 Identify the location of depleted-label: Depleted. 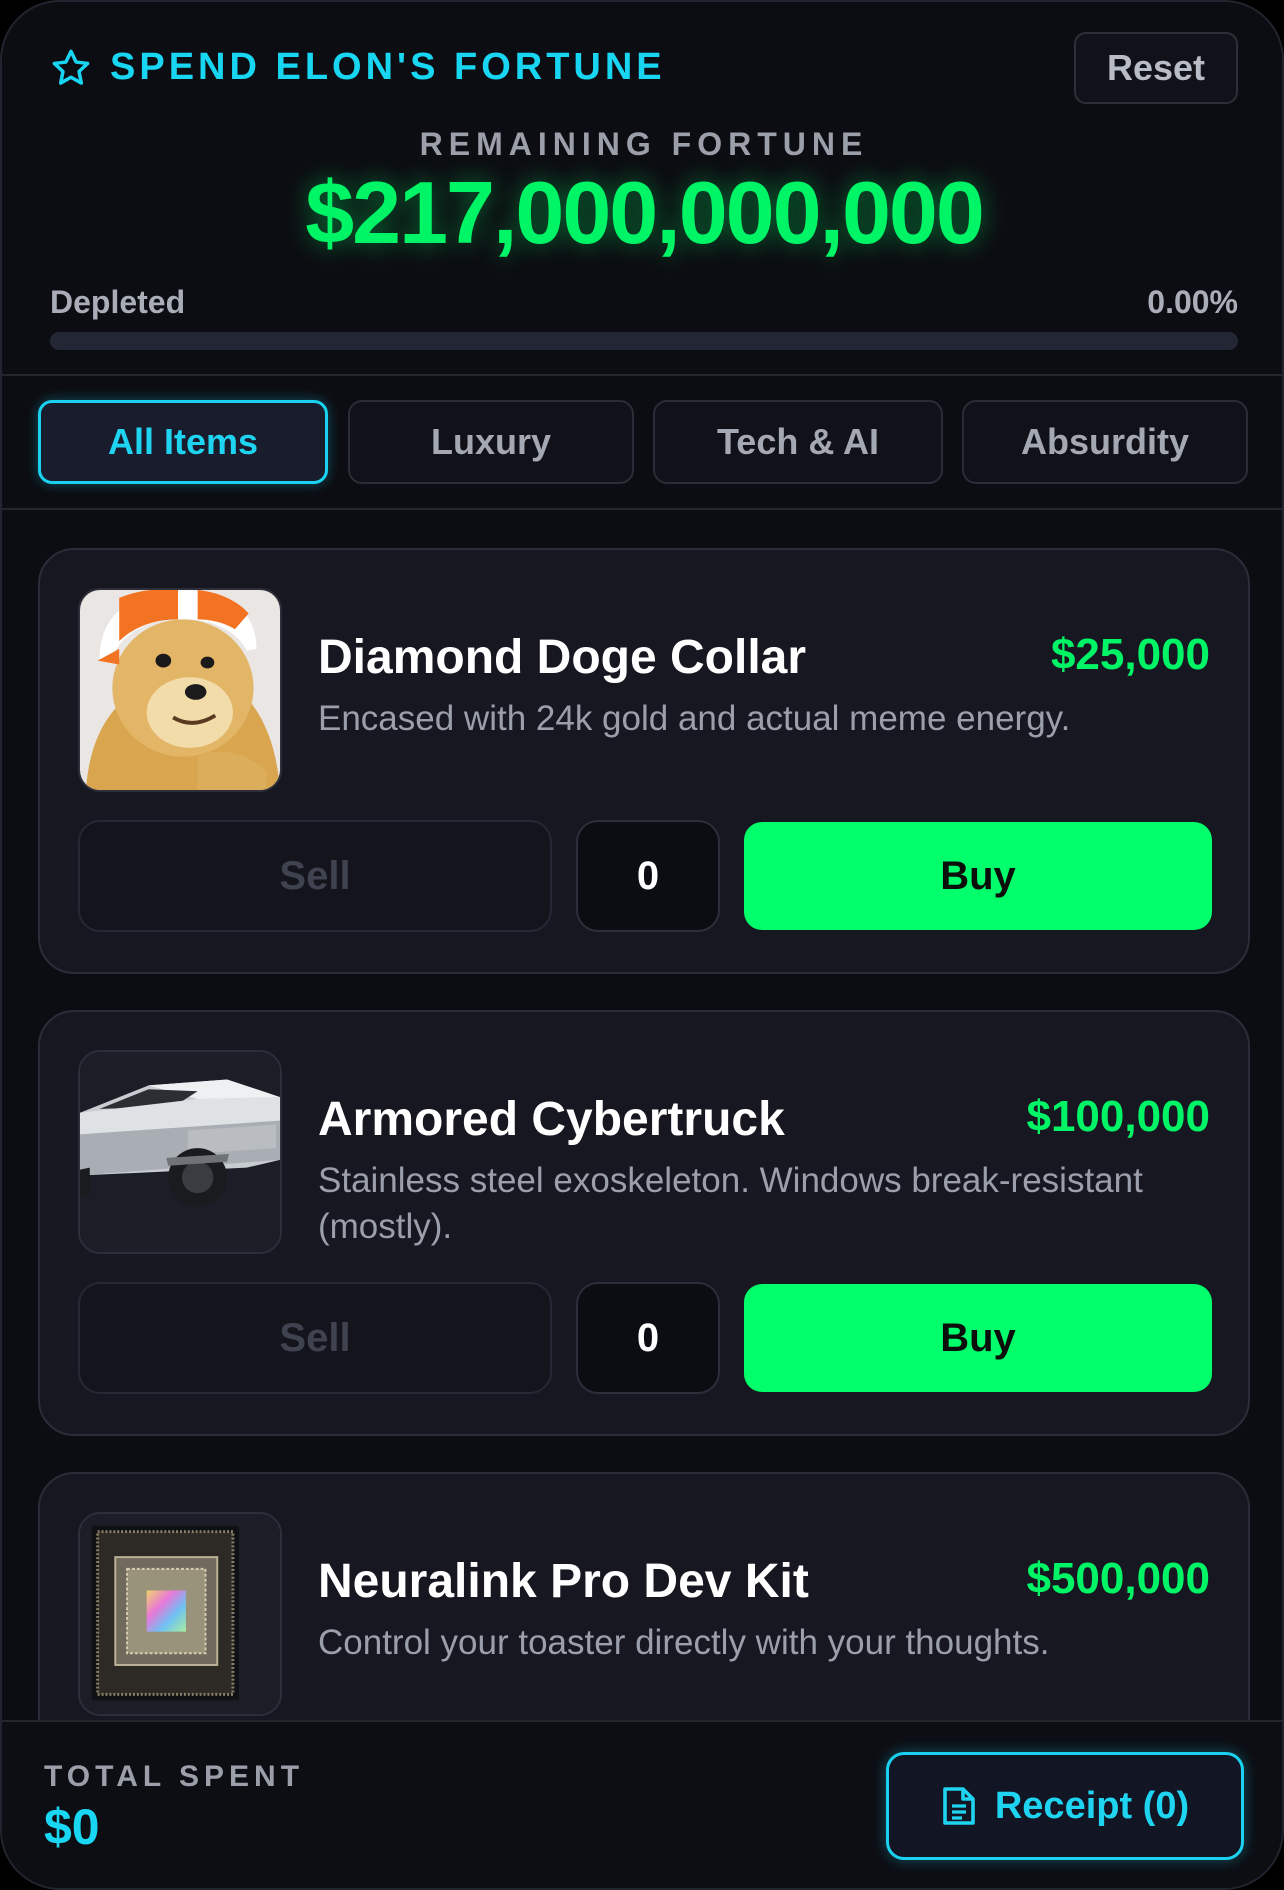
(118, 302).